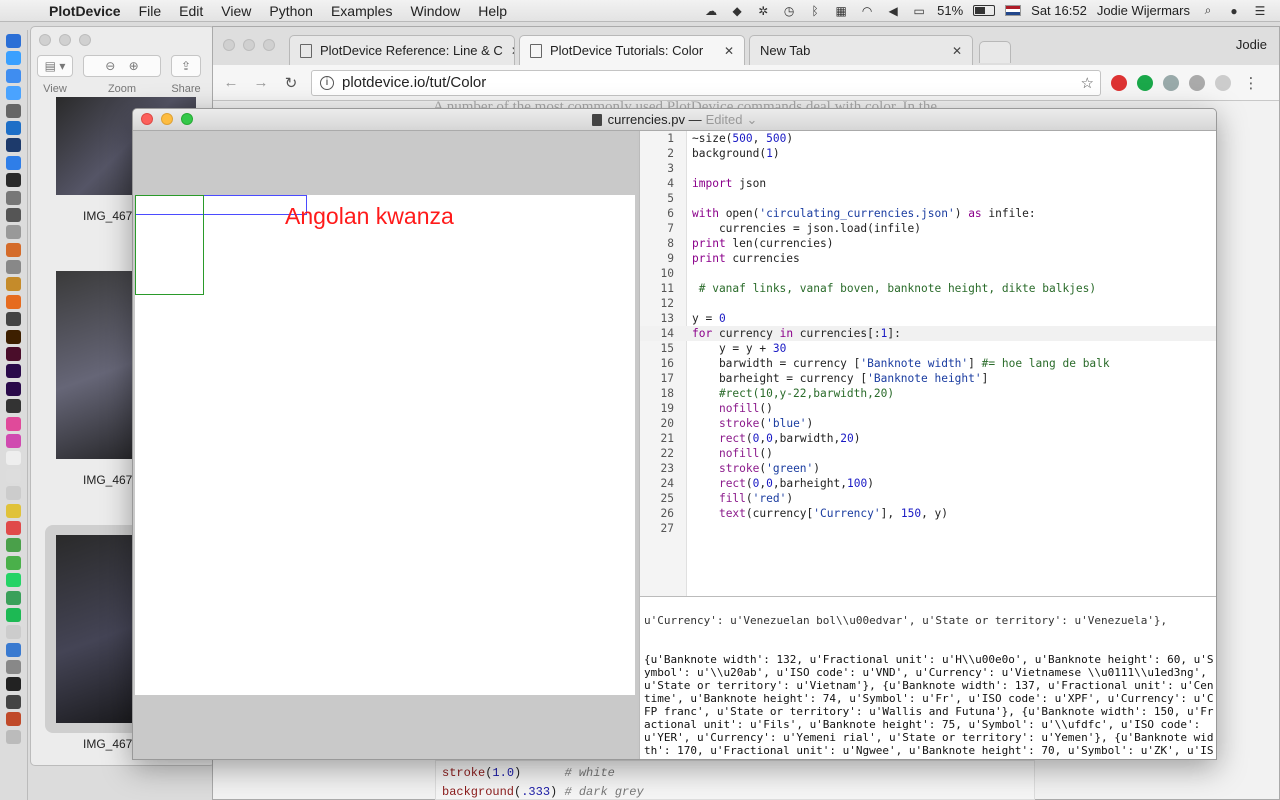 The image size is (1280, 800). Describe the element at coordinates (55, 66) in the screenshot. I see `sidebar-view-button: ▤ ▾` at that location.